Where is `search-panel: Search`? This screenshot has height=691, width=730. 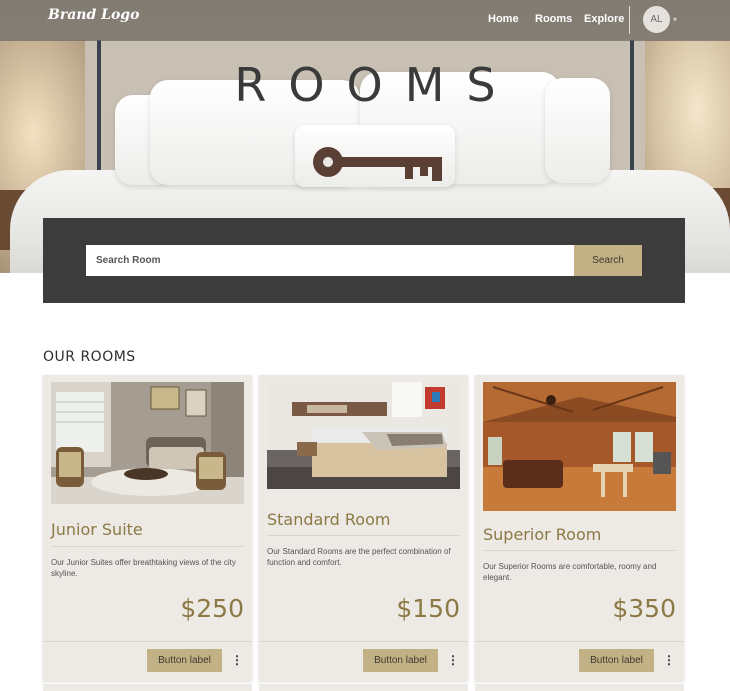
search-panel: Search is located at coordinates (364, 260).